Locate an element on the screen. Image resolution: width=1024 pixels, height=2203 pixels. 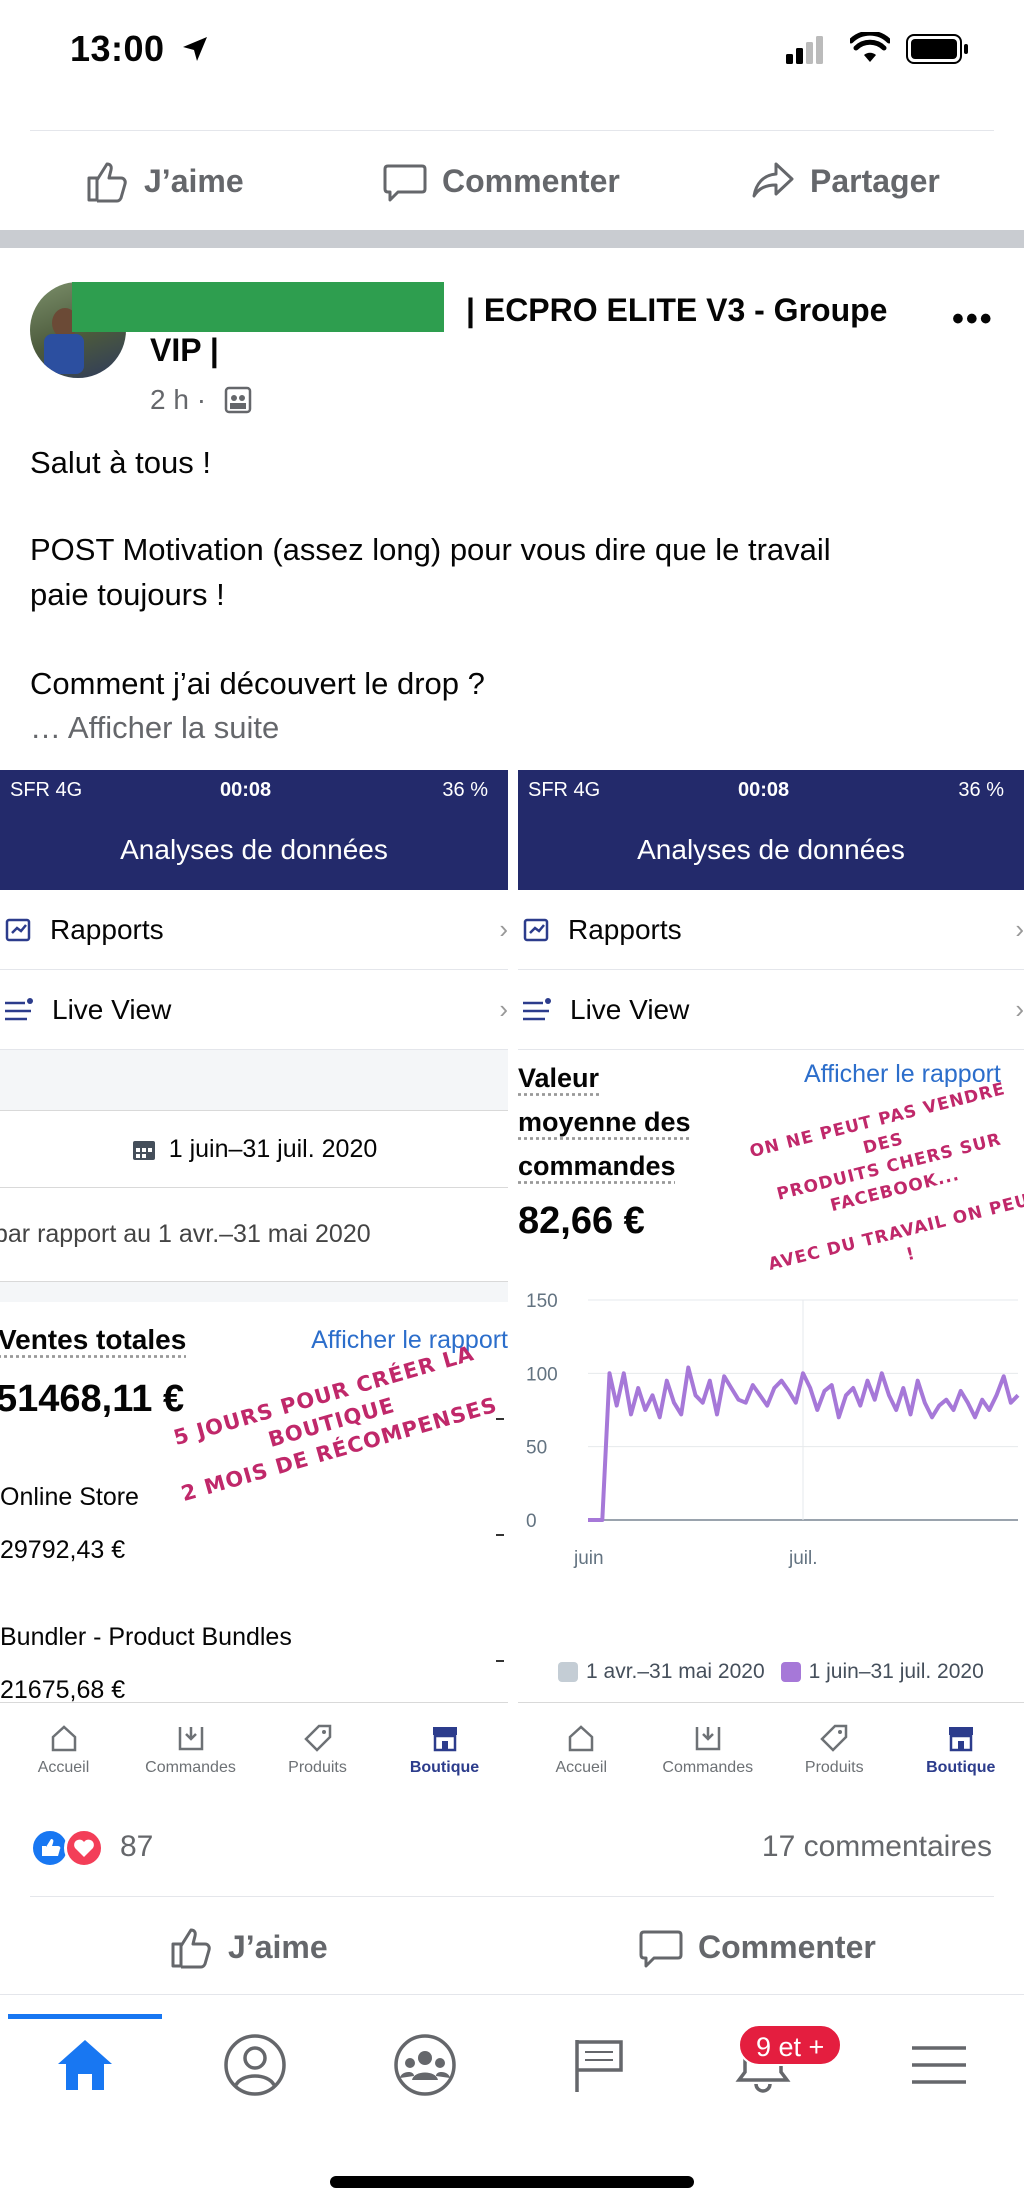
aov-value: 82,66 € is located at coordinates (581, 1221).